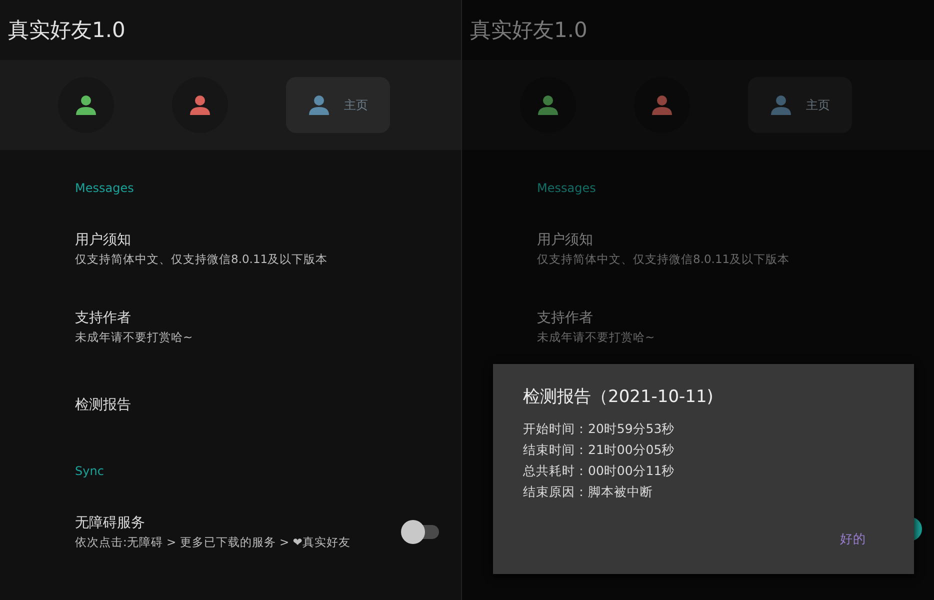  What do you see at coordinates (588, 492) in the screenshot?
I see `report-line: 结束原因：脚本被中断` at bounding box center [588, 492].